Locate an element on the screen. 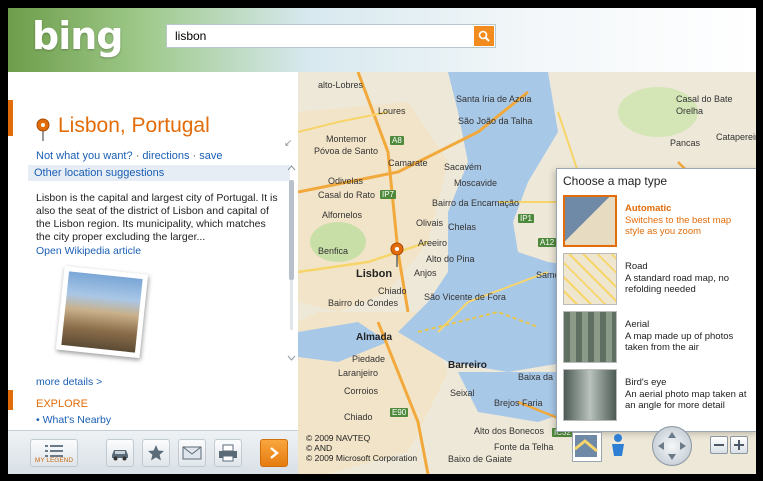  streetside-button is located at coordinates (618, 446).